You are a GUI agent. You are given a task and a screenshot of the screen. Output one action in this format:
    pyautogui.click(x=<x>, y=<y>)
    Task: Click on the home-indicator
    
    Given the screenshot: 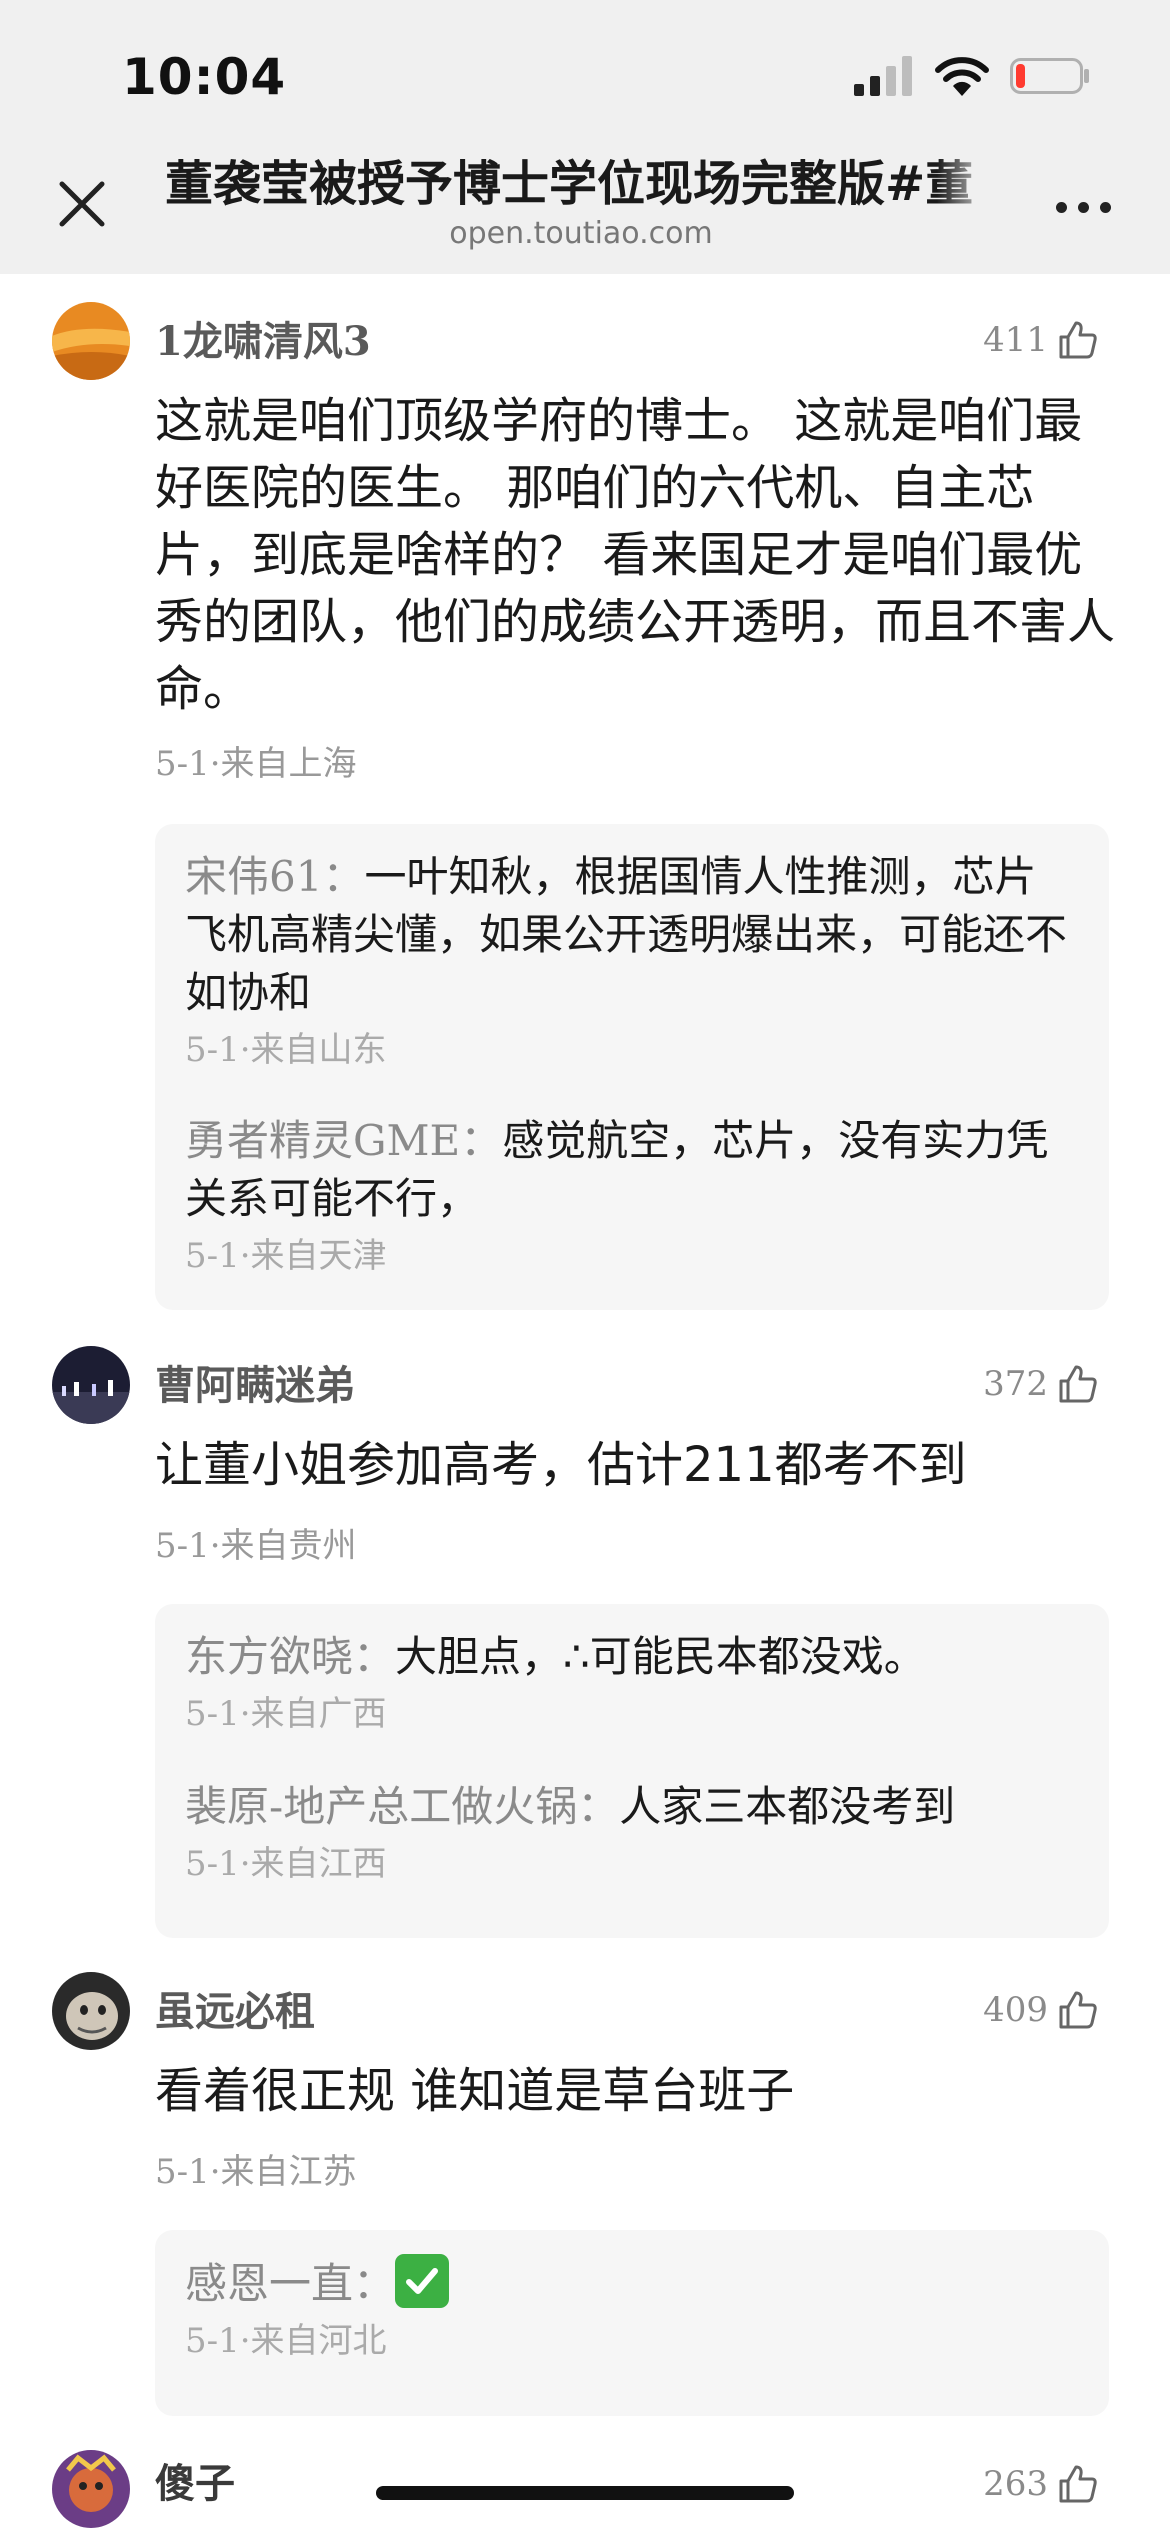 What is the action you would take?
    pyautogui.click(x=585, y=2493)
    